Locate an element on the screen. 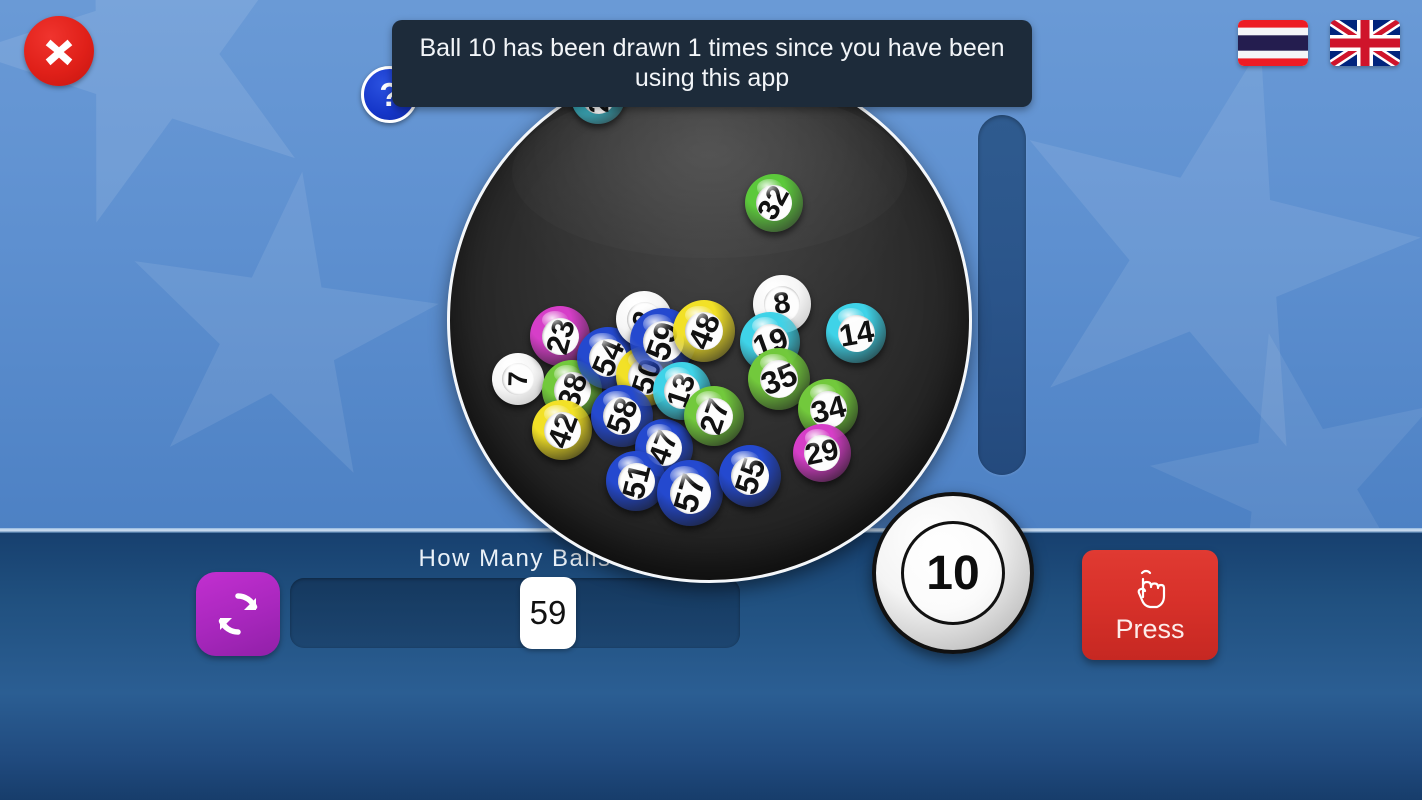  tap-hand-icon is located at coordinates (1151, 588).